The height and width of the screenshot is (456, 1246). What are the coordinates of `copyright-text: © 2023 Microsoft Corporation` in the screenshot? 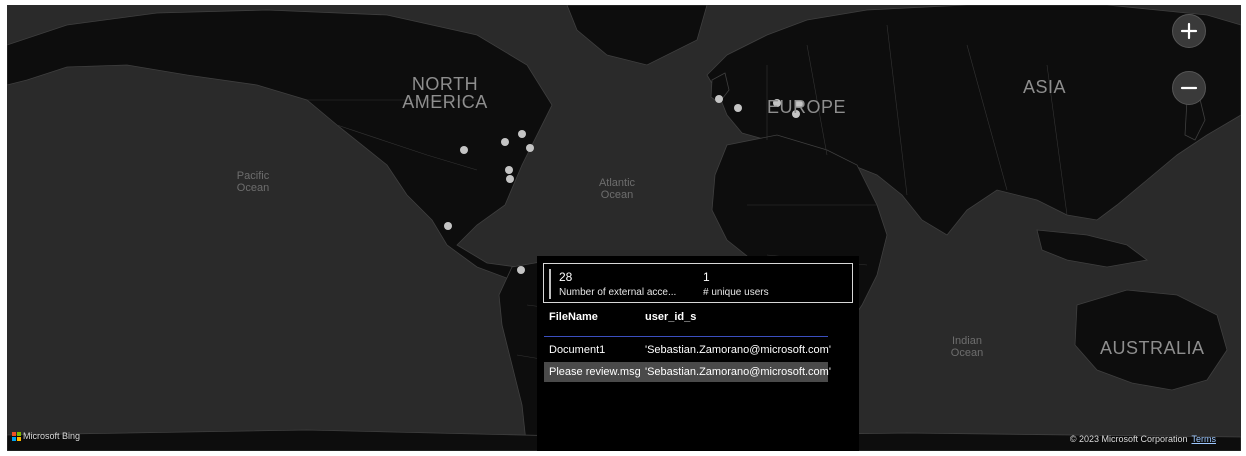 It's located at (1128, 439).